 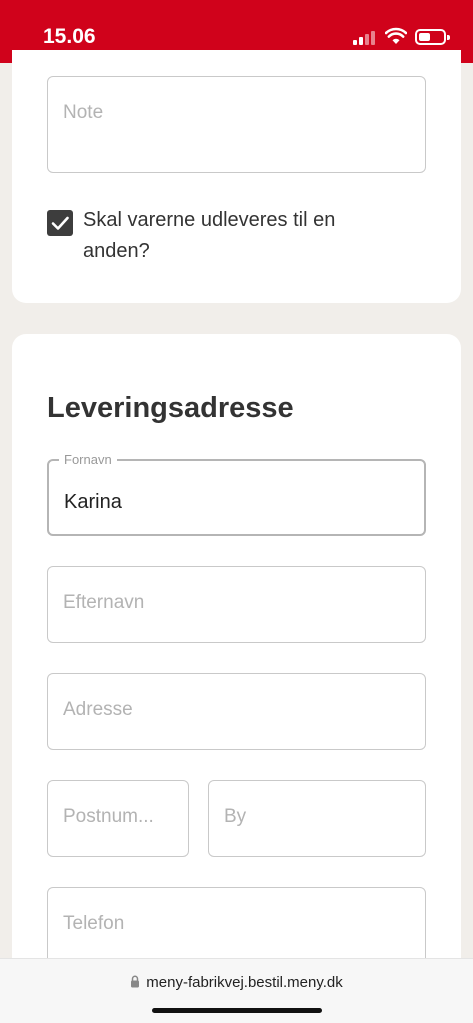 What do you see at coordinates (135, 981) in the screenshot?
I see `lock-icon` at bounding box center [135, 981].